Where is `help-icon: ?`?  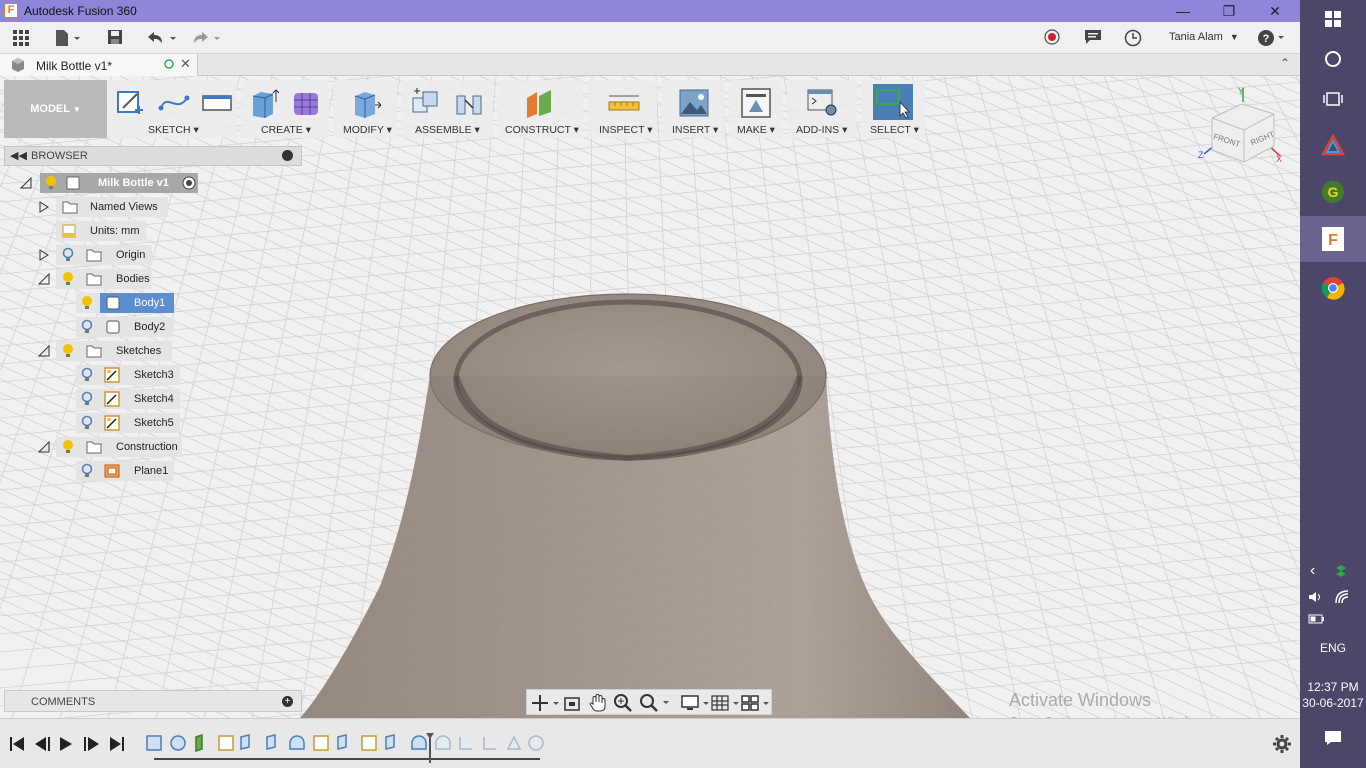
help-icon: ? is located at coordinates (1273, 38).